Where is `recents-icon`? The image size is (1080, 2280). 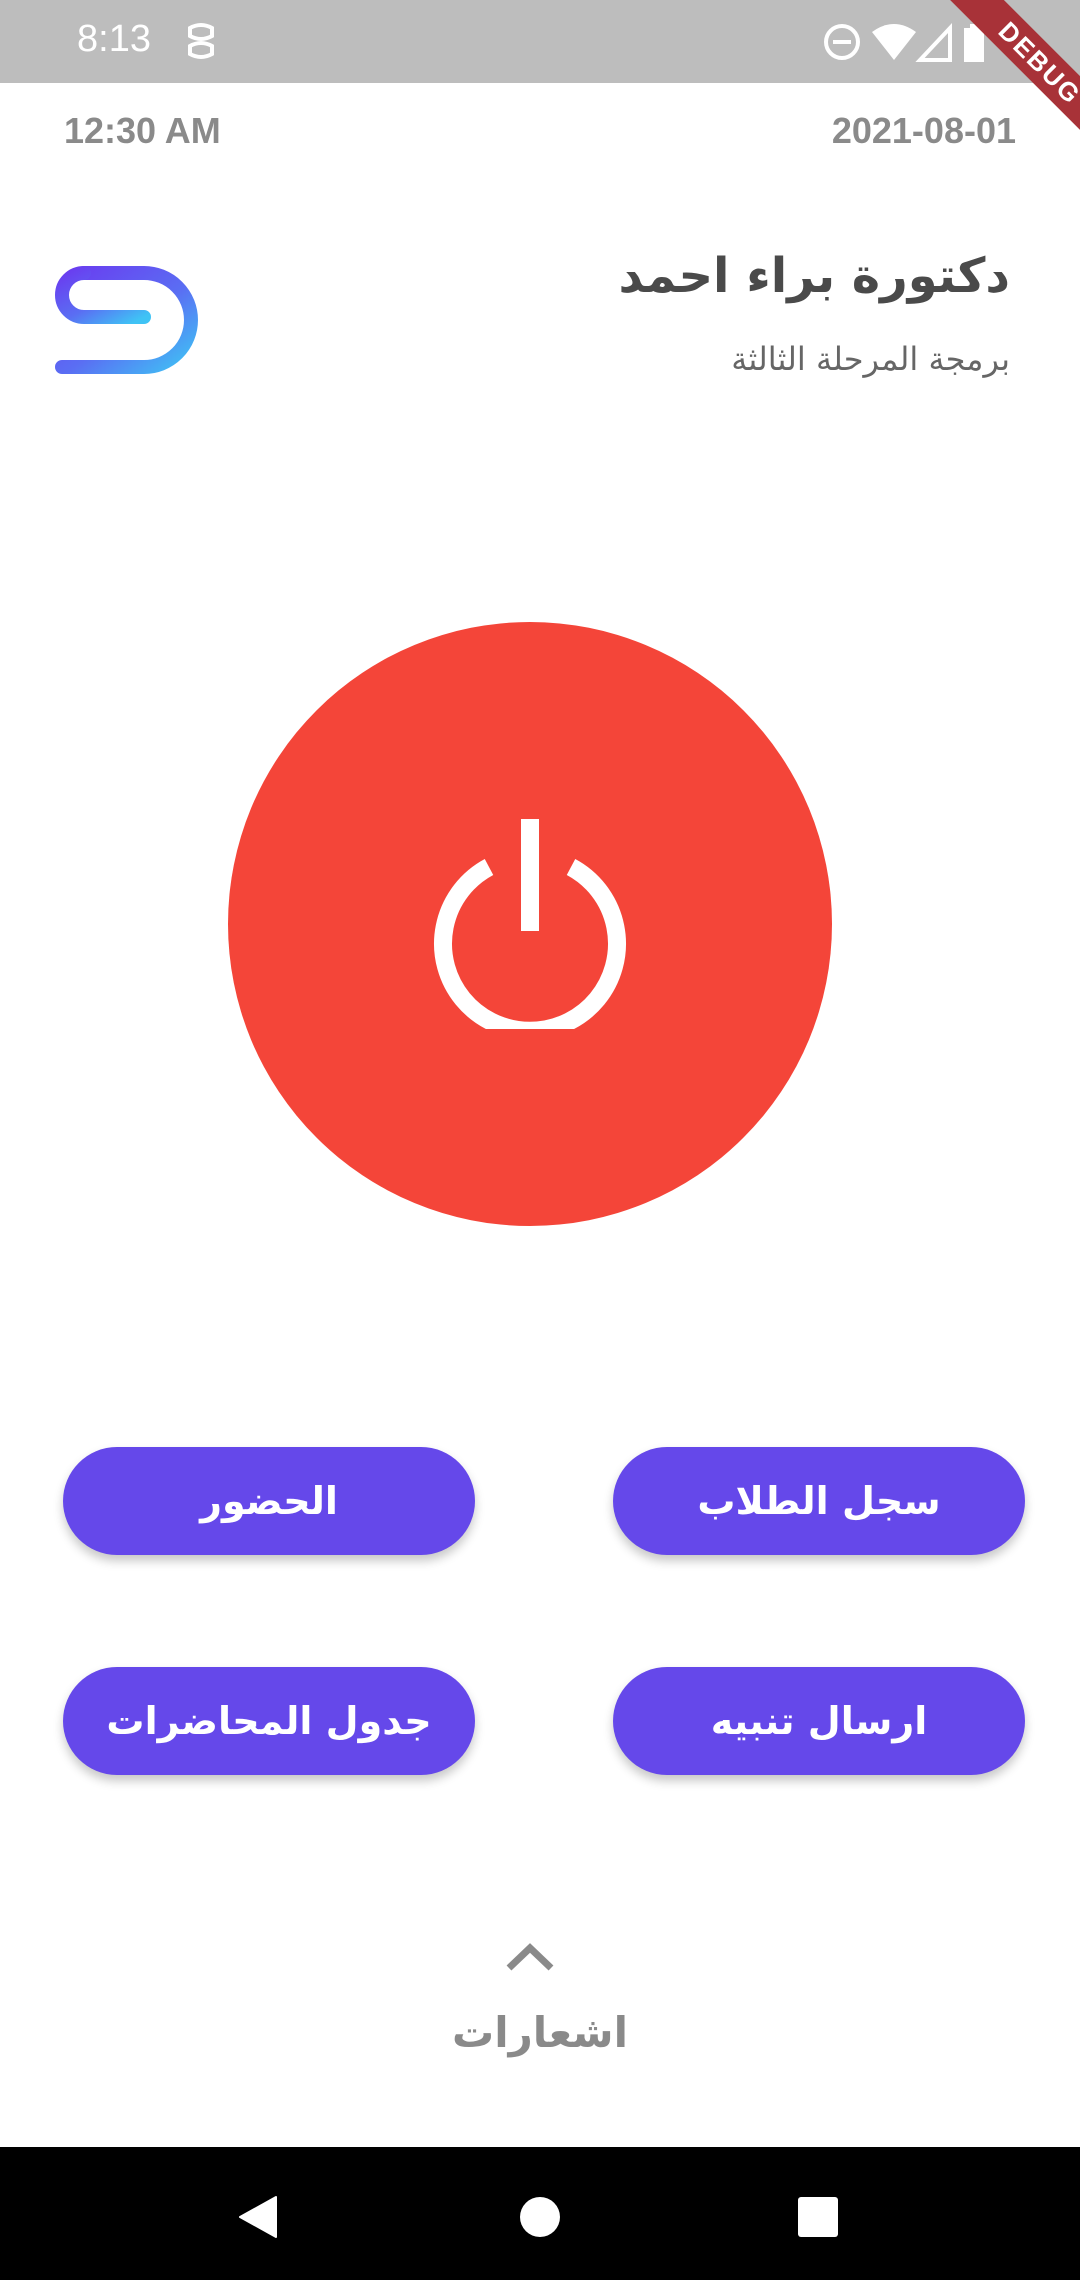
recents-icon is located at coordinates (818, 2217).